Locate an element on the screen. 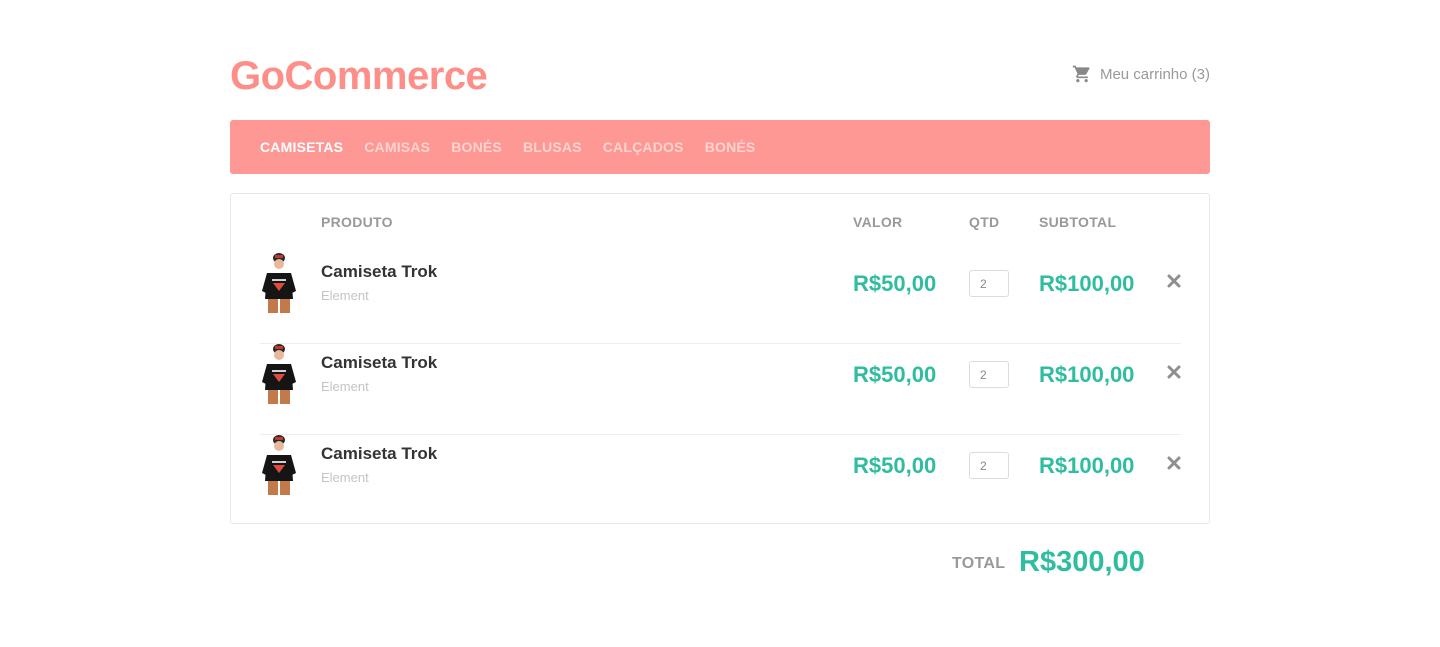 This screenshot has width=1440, height=647. header-price: VALOR is located at coordinates (878, 222).